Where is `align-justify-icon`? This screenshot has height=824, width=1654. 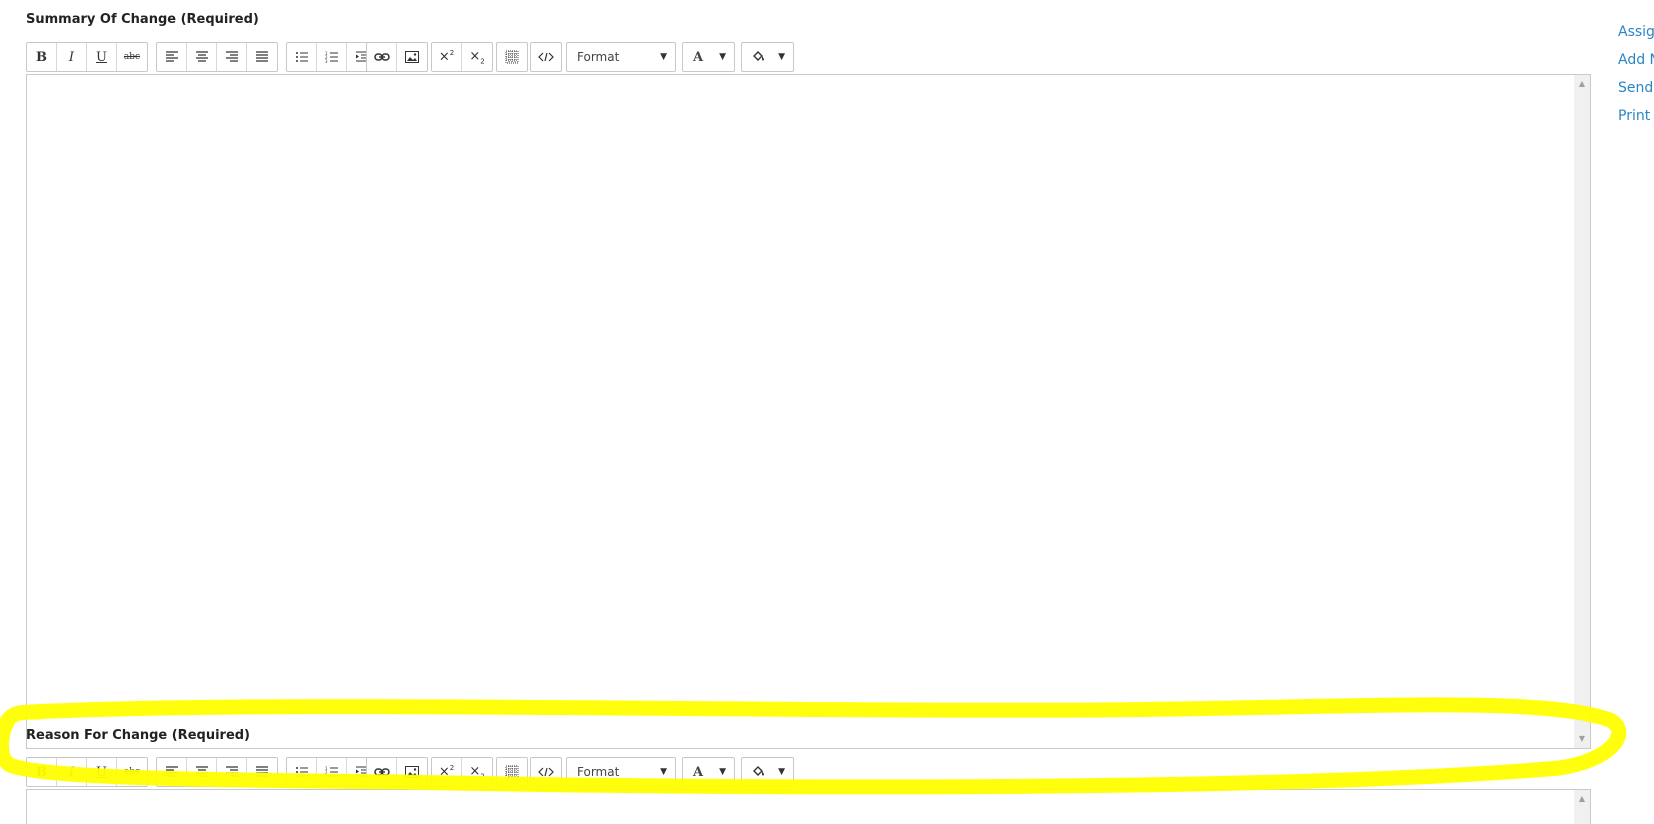 align-justify-icon is located at coordinates (262, 771).